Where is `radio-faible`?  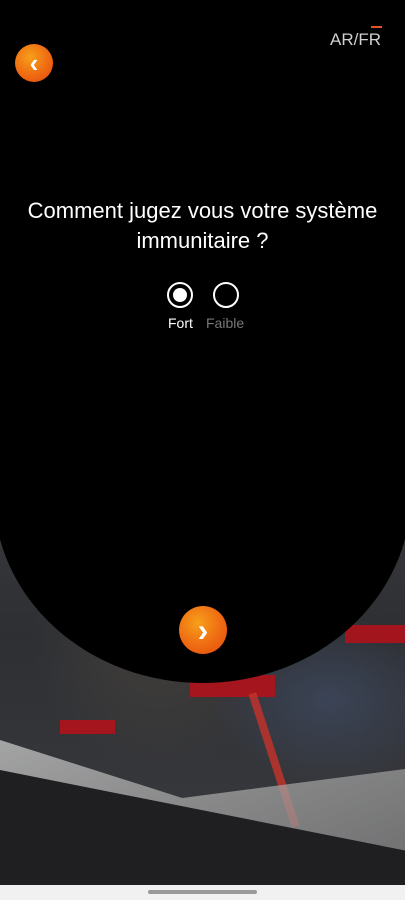
radio-faible is located at coordinates (226, 295).